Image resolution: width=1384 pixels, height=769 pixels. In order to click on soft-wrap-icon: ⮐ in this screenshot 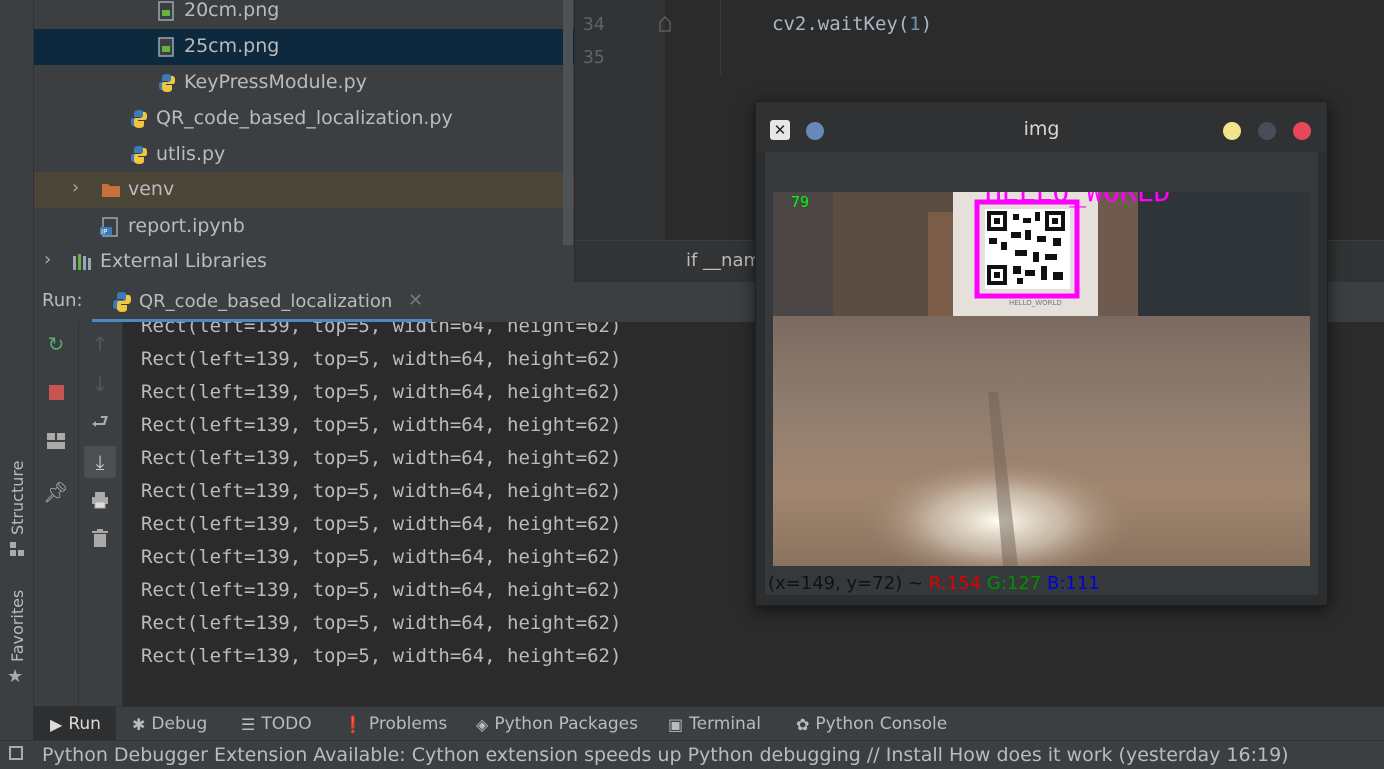, I will do `click(100, 421)`.